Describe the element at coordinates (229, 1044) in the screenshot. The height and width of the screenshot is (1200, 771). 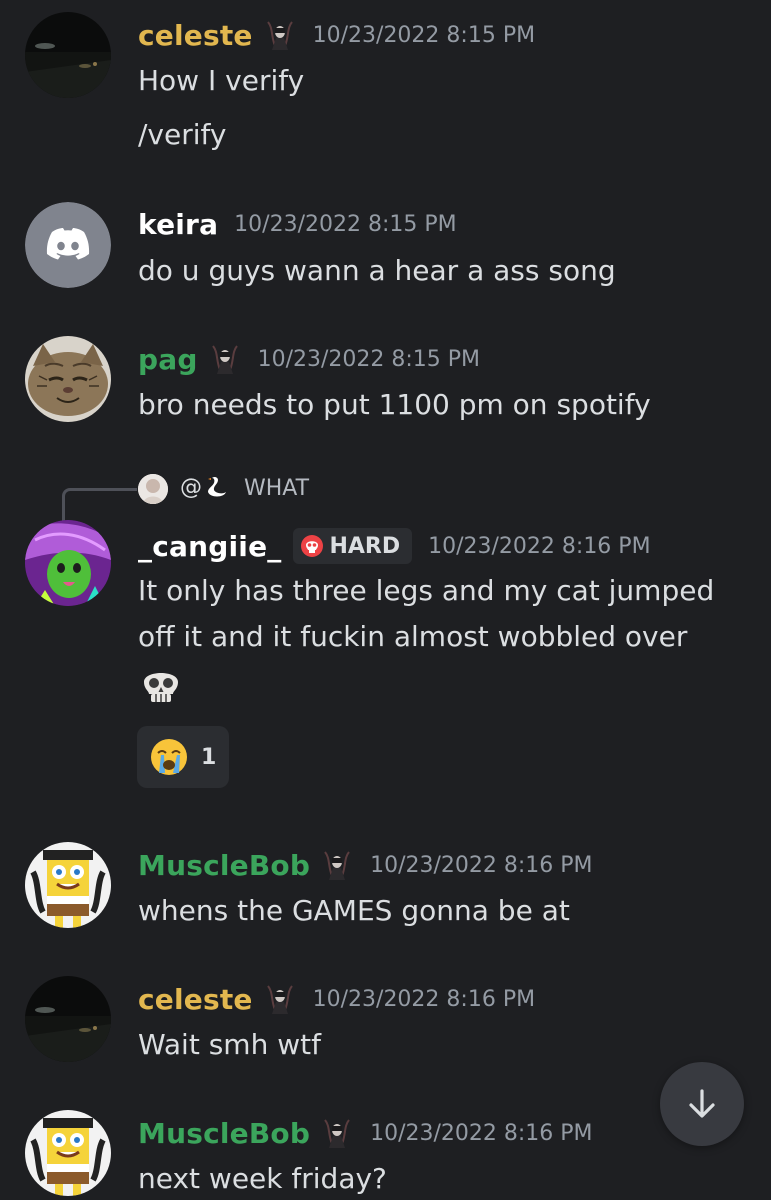
I see `message-text: Wait smh wtf` at that location.